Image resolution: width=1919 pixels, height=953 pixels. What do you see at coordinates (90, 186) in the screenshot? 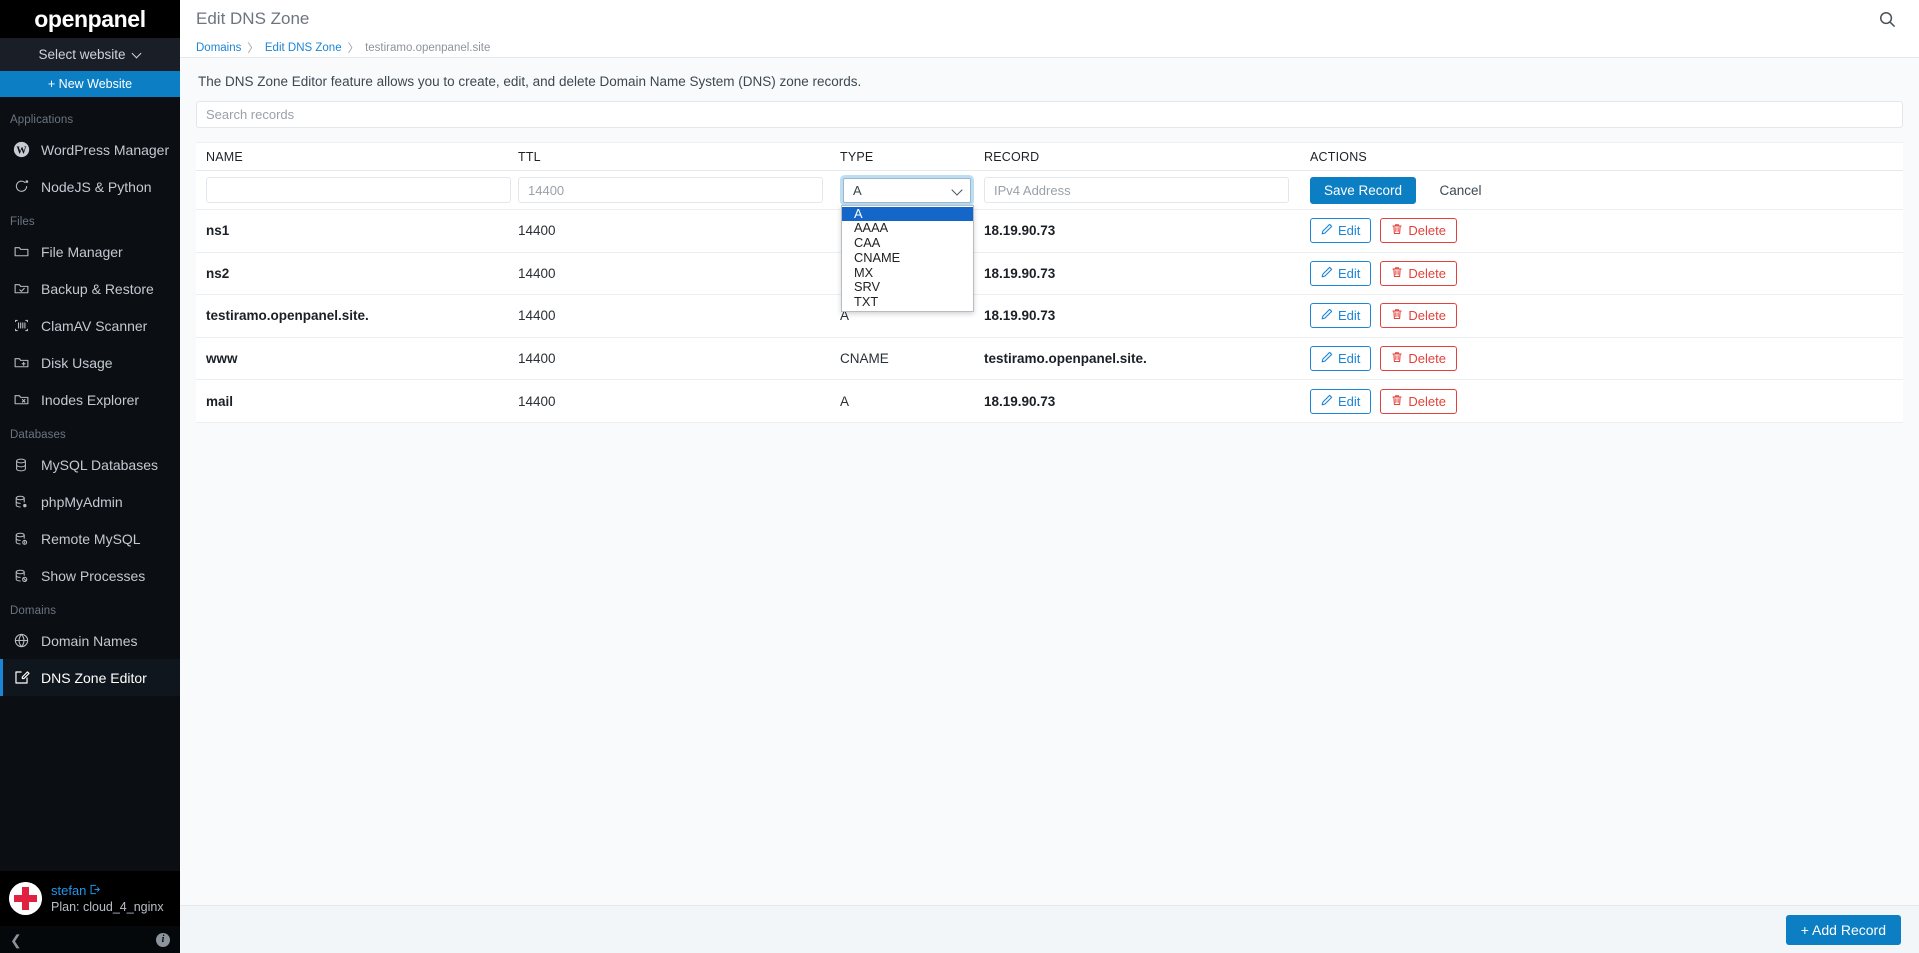
I see `sidebar-item-nodejs-python: NodeJS & Python` at bounding box center [90, 186].